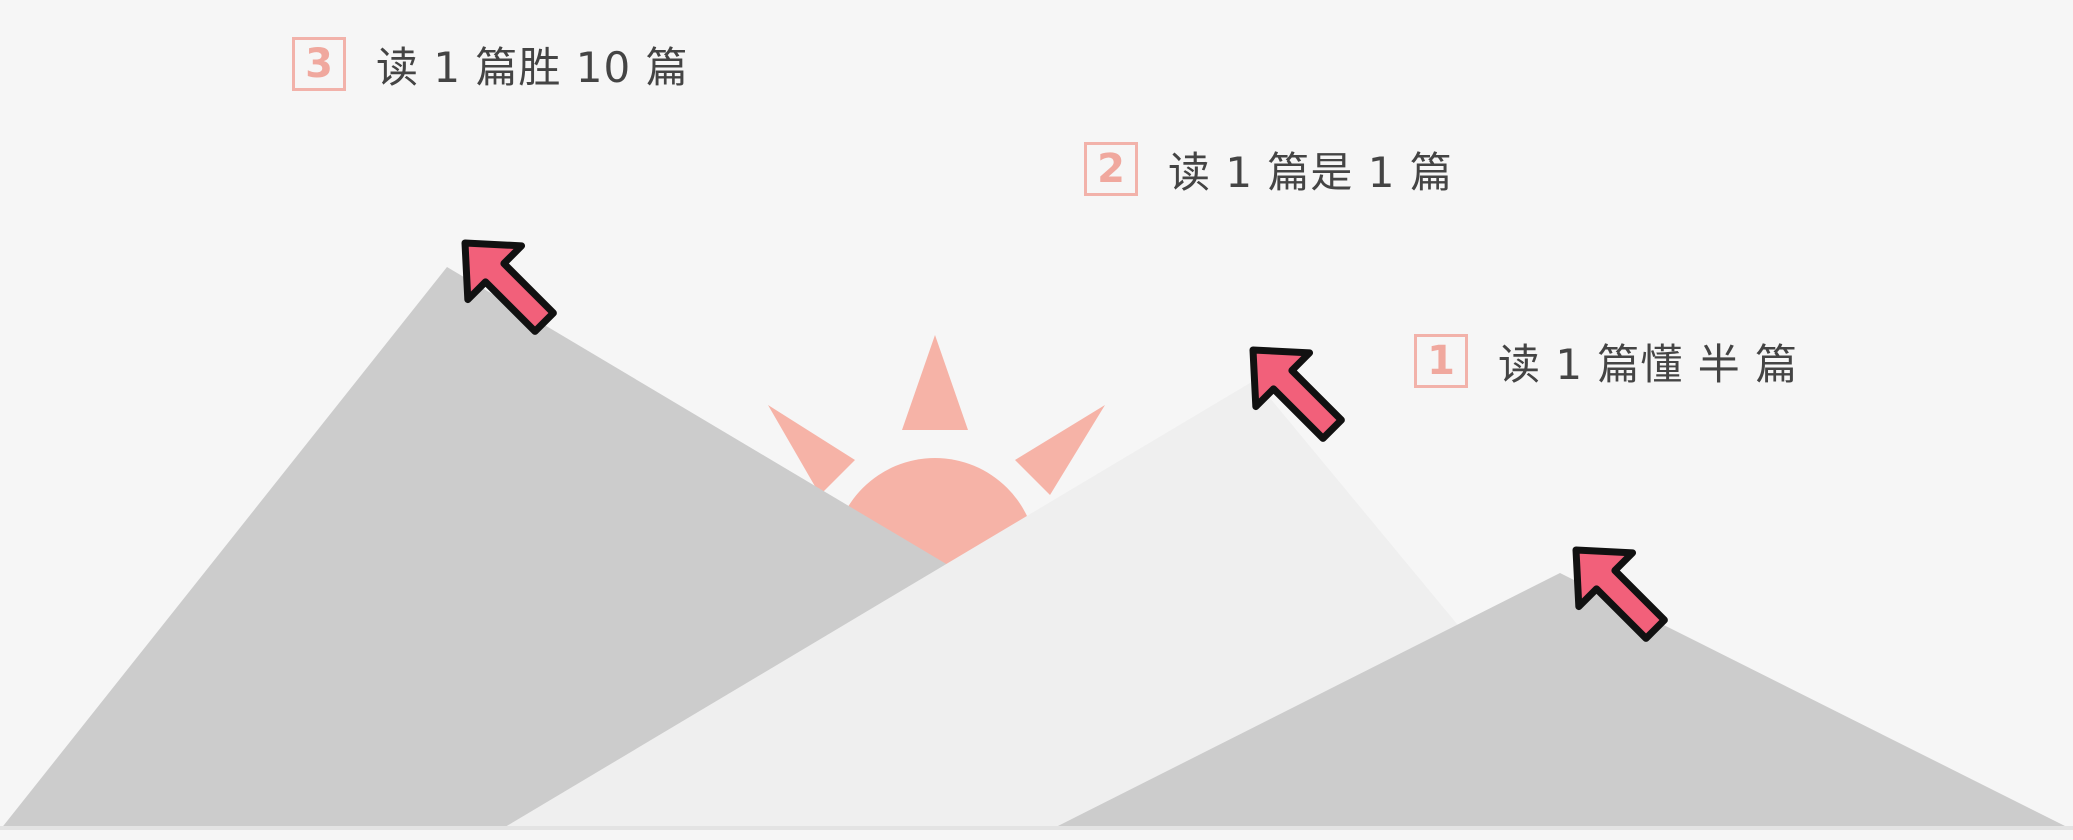  What do you see at coordinates (319, 64) in the screenshot?
I see `step-number-badge: 3` at bounding box center [319, 64].